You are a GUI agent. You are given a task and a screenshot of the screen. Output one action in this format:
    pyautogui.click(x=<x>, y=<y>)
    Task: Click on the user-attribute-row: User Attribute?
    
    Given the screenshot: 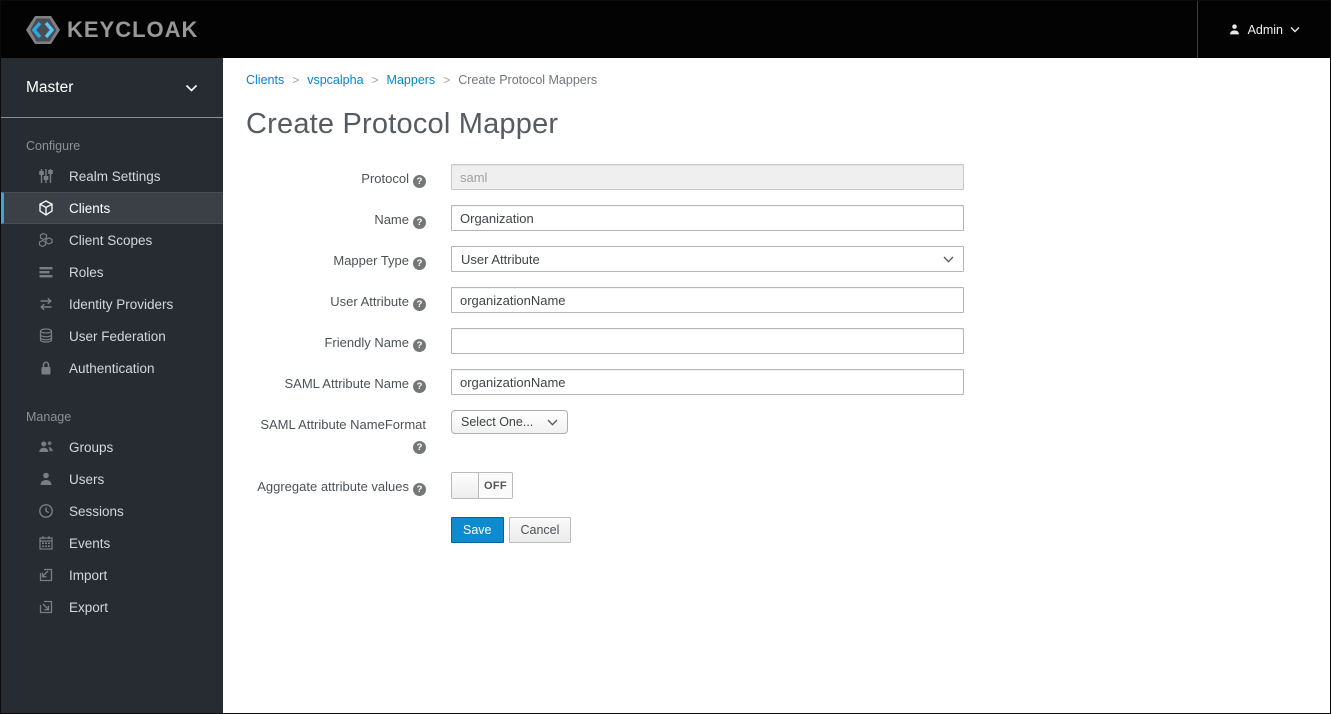 What is the action you would take?
    pyautogui.click(x=788, y=300)
    